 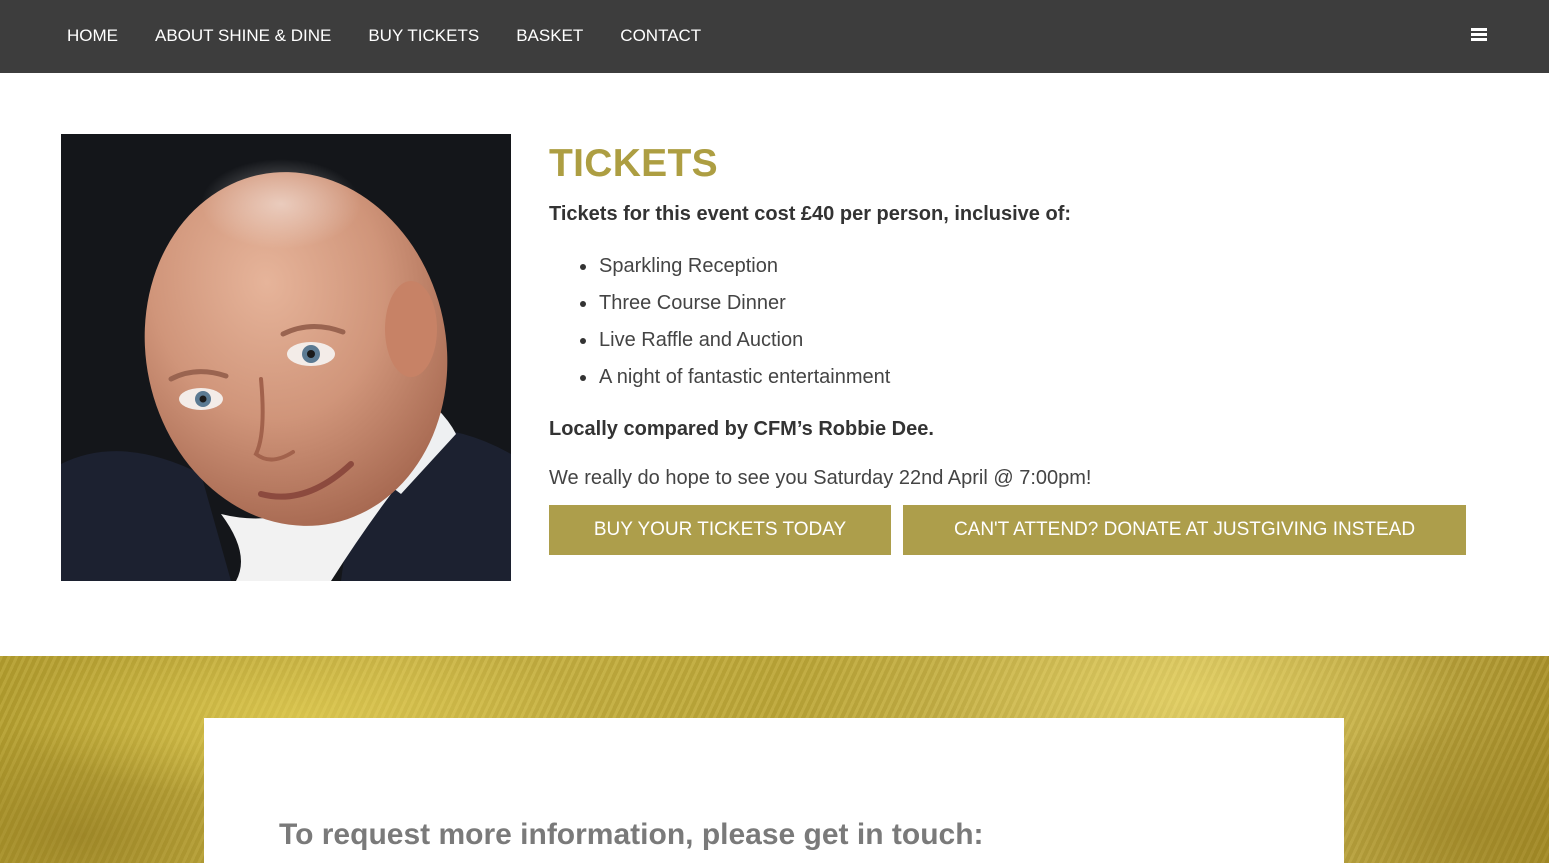 I want to click on list-item: A night of fantastic entertainment, so click(x=1024, y=377).